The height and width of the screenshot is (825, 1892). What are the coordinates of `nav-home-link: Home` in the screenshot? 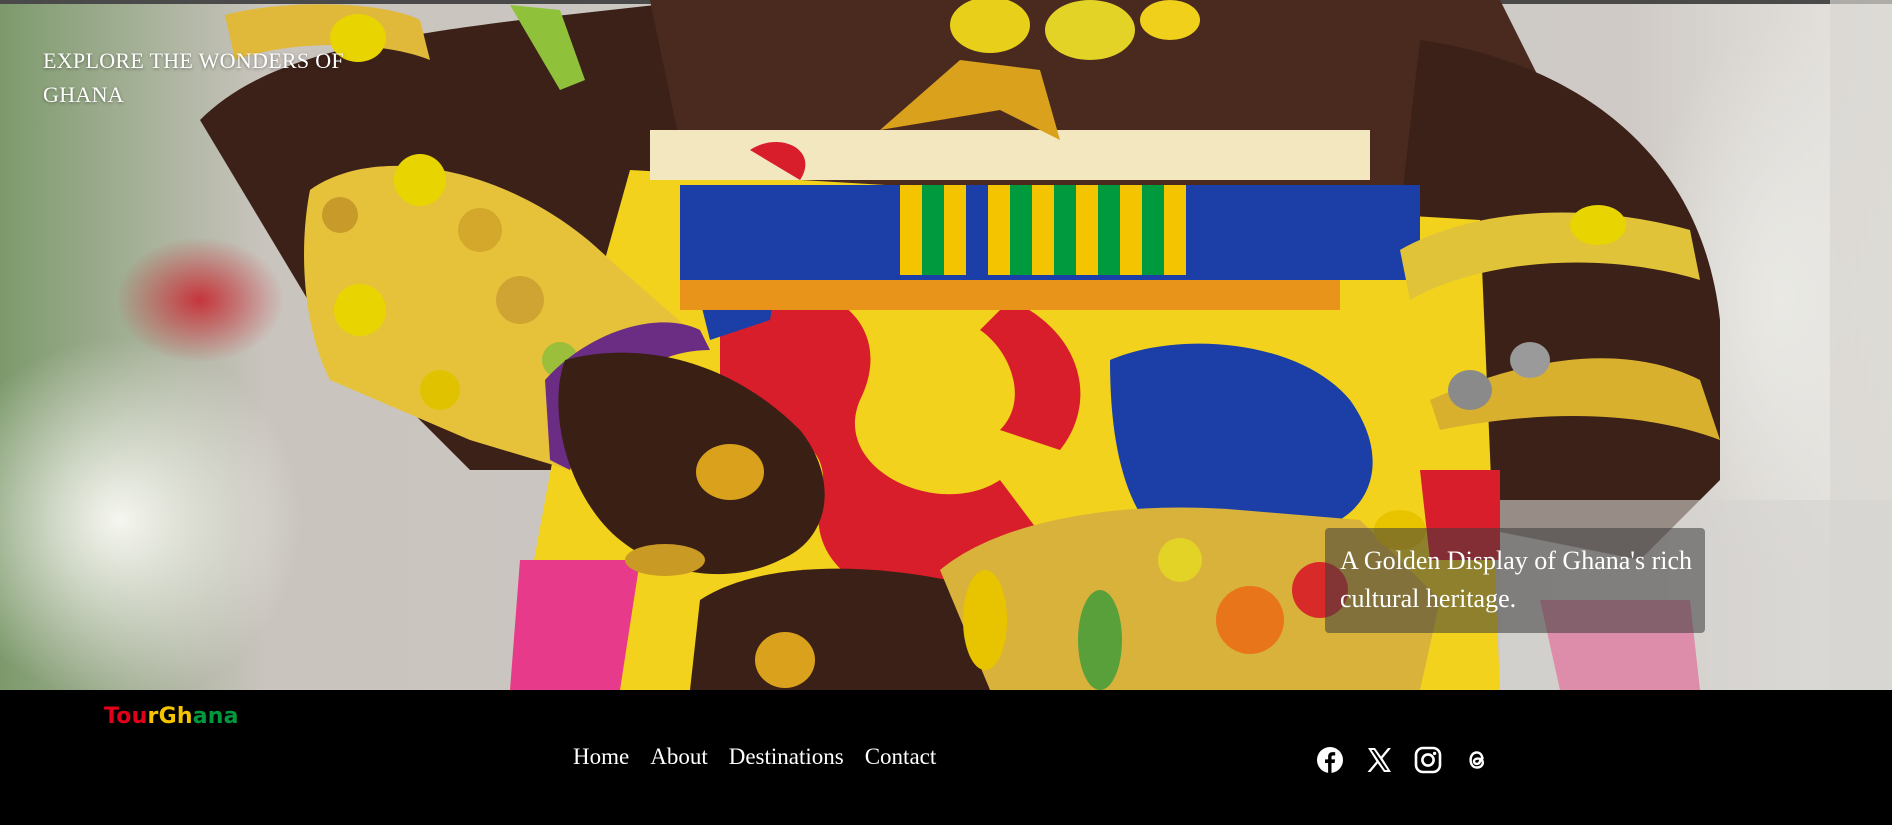 It's located at (601, 757).